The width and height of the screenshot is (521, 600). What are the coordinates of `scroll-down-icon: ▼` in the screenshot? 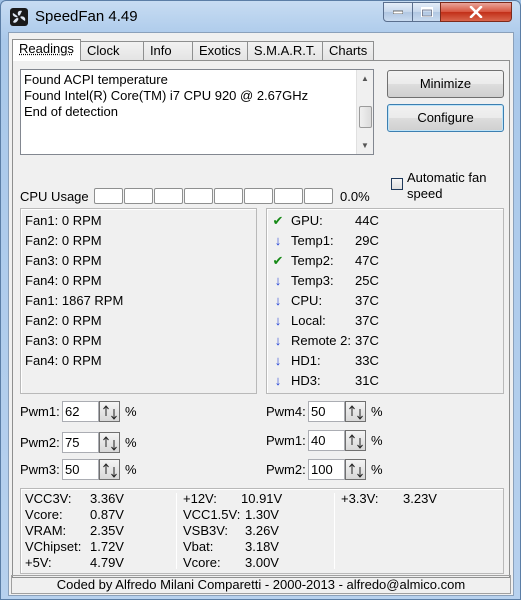 It's located at (365, 145).